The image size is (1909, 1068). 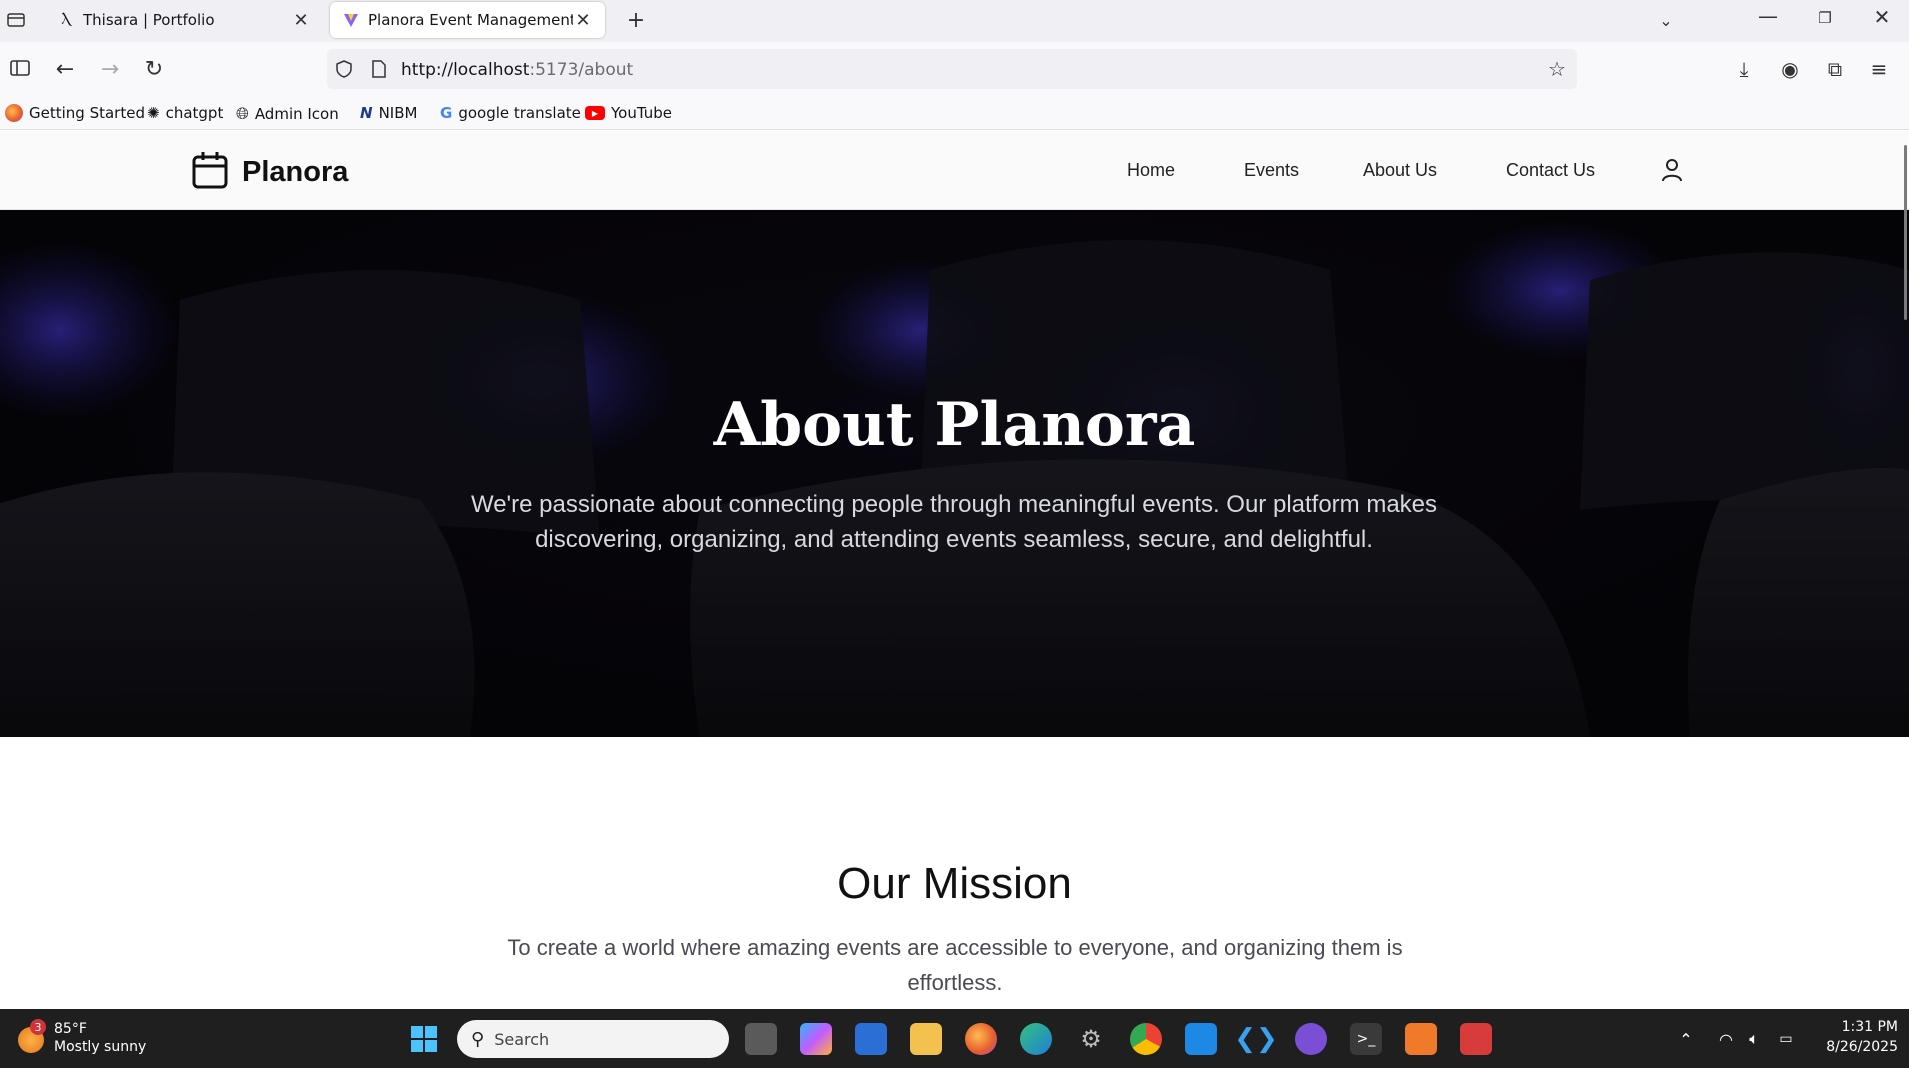 What do you see at coordinates (1201, 1039) in the screenshot?
I see `photos-icon` at bounding box center [1201, 1039].